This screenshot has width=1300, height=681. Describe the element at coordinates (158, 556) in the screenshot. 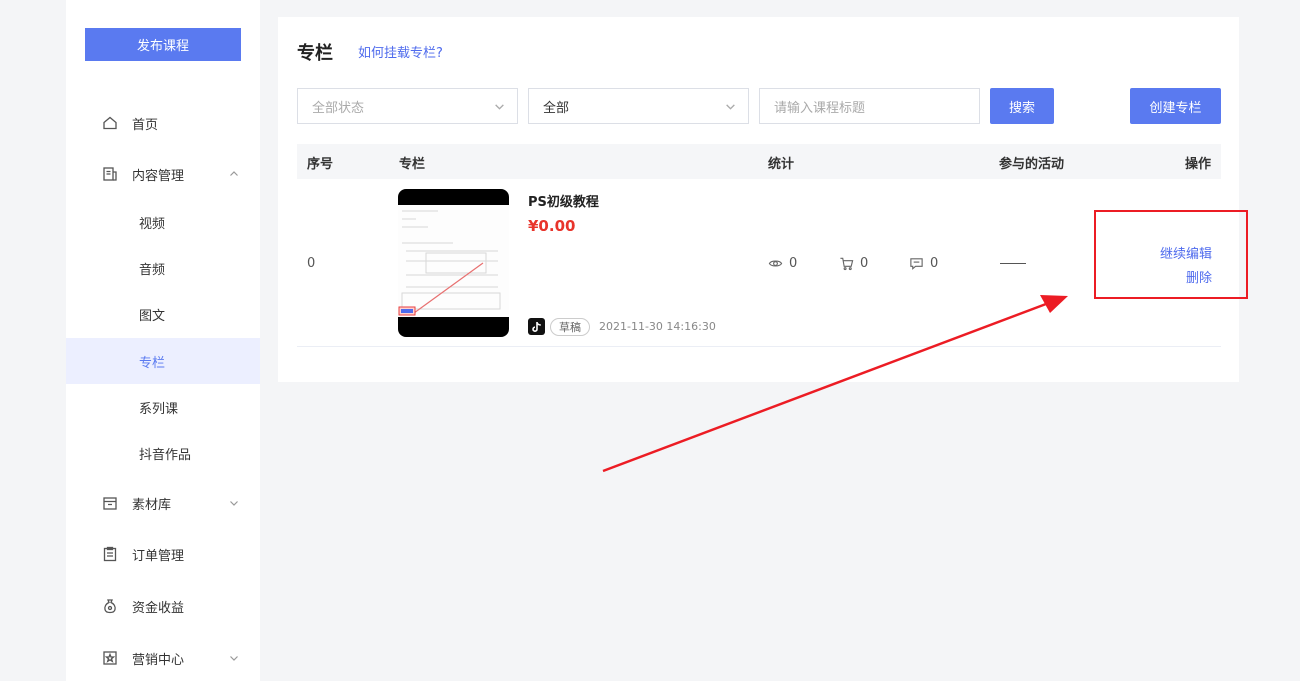

I see `nav-item-label: 订单管理` at that location.